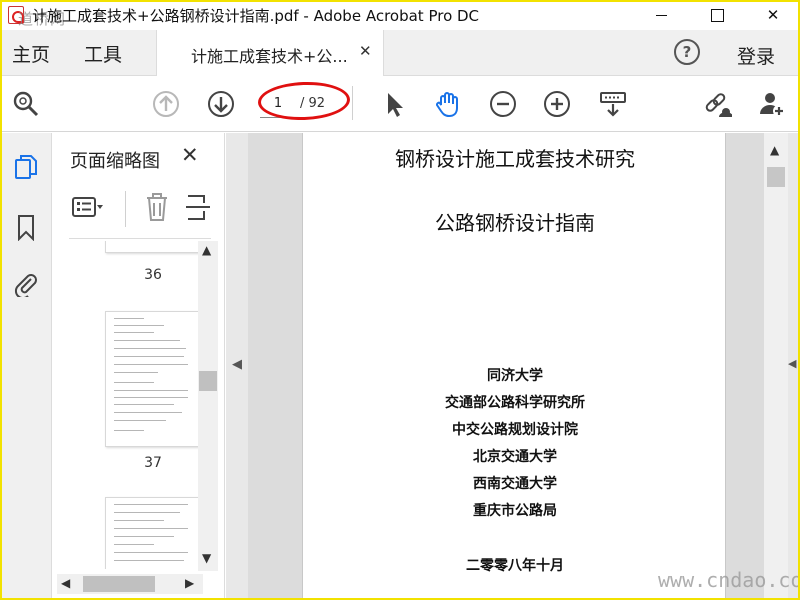 Image resolution: width=800 pixels, height=600 pixels. What do you see at coordinates (26, 104) in the screenshot?
I see `search-icon` at bounding box center [26, 104].